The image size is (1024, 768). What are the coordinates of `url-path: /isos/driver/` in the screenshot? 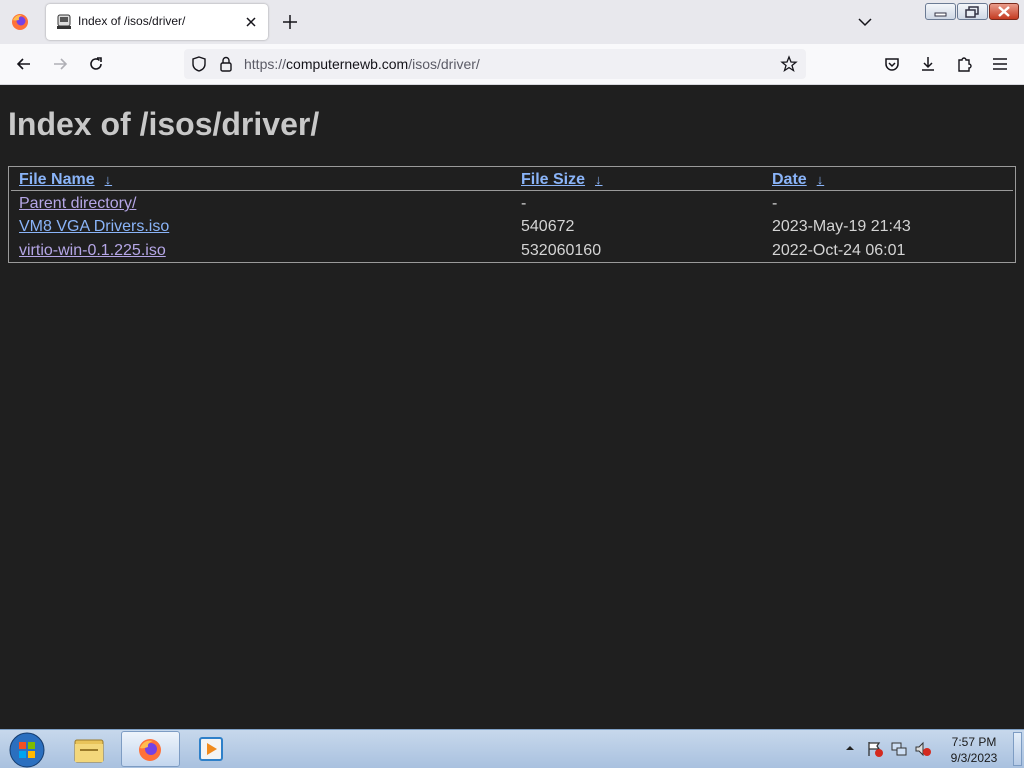 It's located at (444, 64).